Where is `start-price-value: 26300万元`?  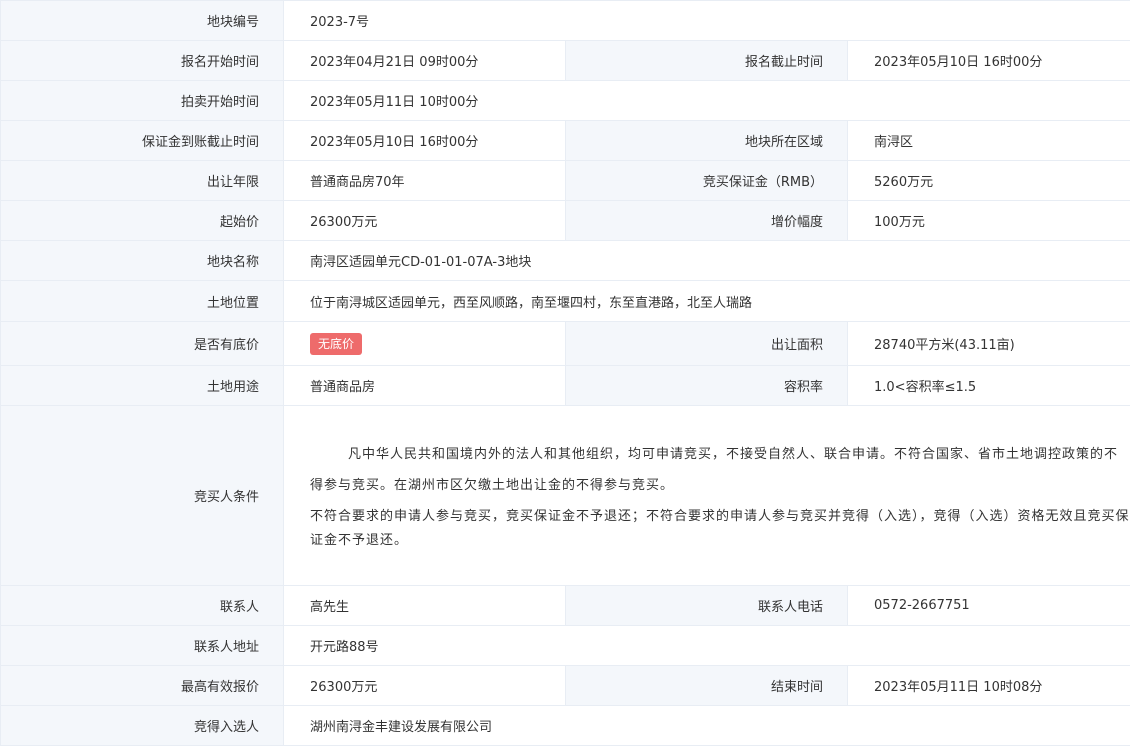 start-price-value: 26300万元 is located at coordinates (424, 220).